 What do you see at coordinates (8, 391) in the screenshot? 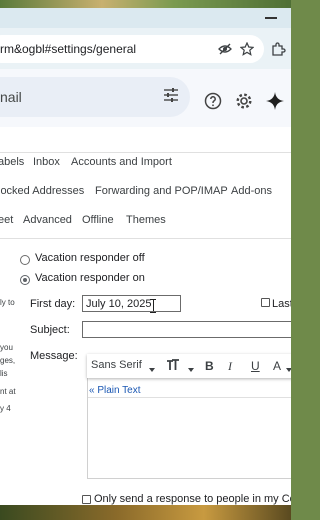
I see `side-note-line: nt at` at bounding box center [8, 391].